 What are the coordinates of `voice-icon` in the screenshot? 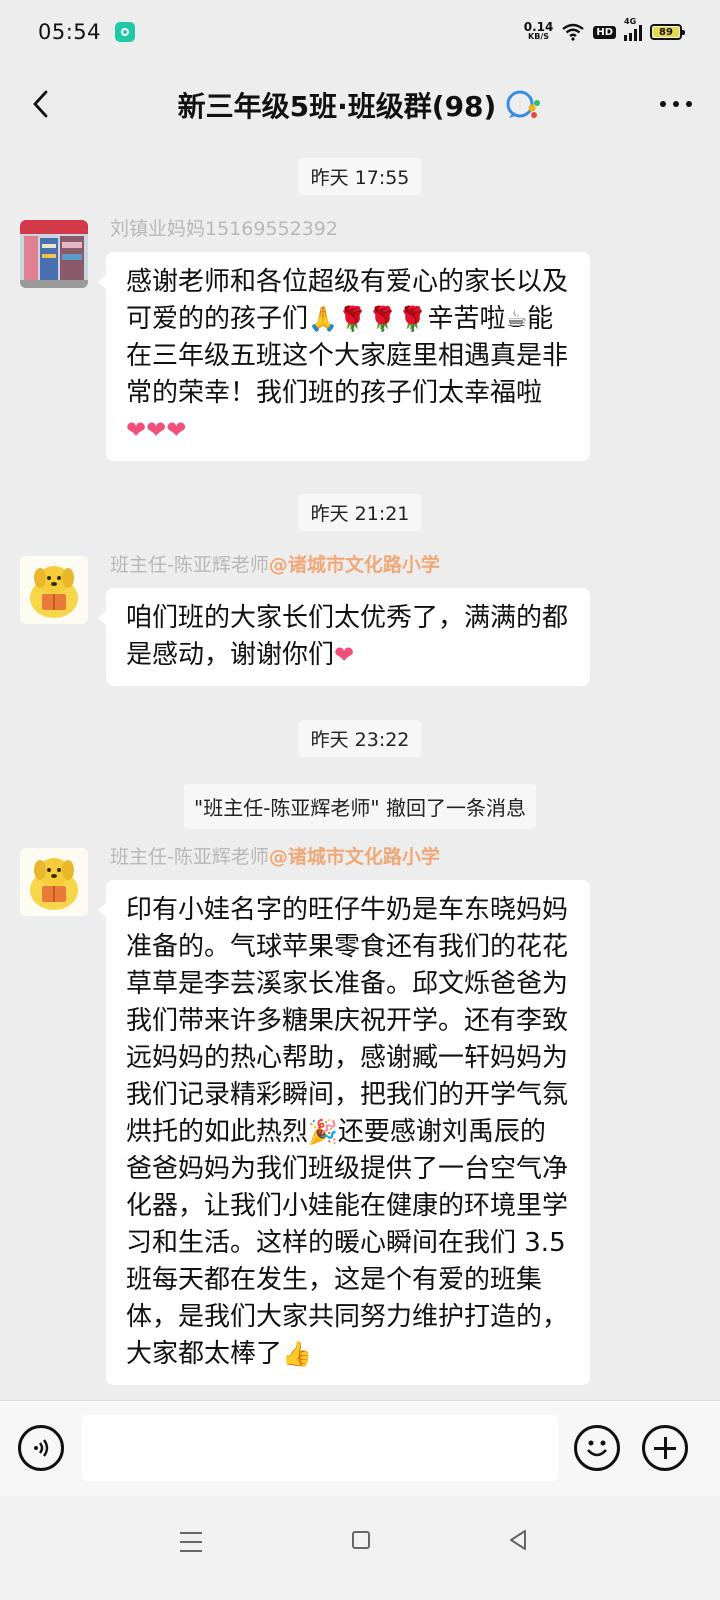 It's located at (41, 1448).